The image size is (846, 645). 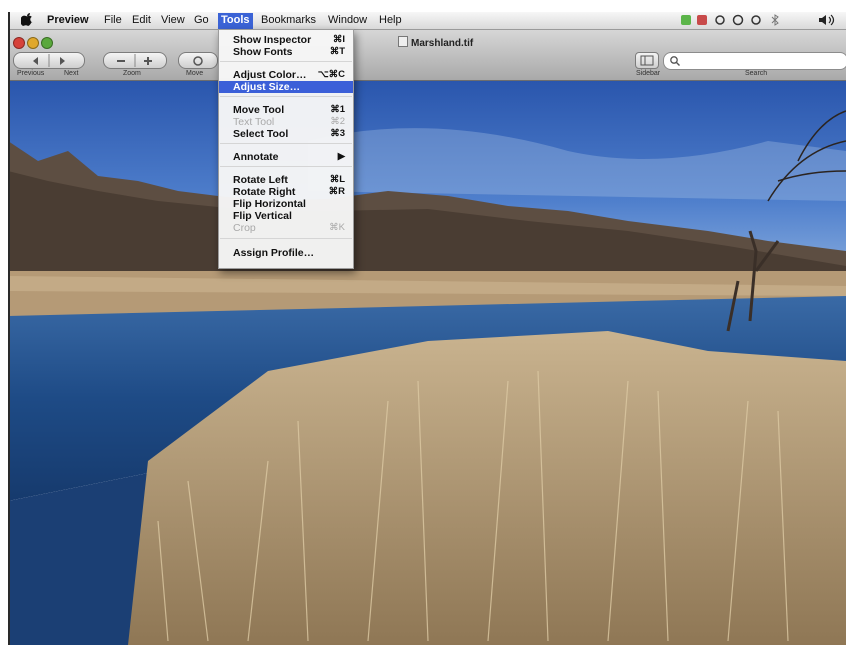 I want to click on previous-next-icon, so click(x=49, y=60).